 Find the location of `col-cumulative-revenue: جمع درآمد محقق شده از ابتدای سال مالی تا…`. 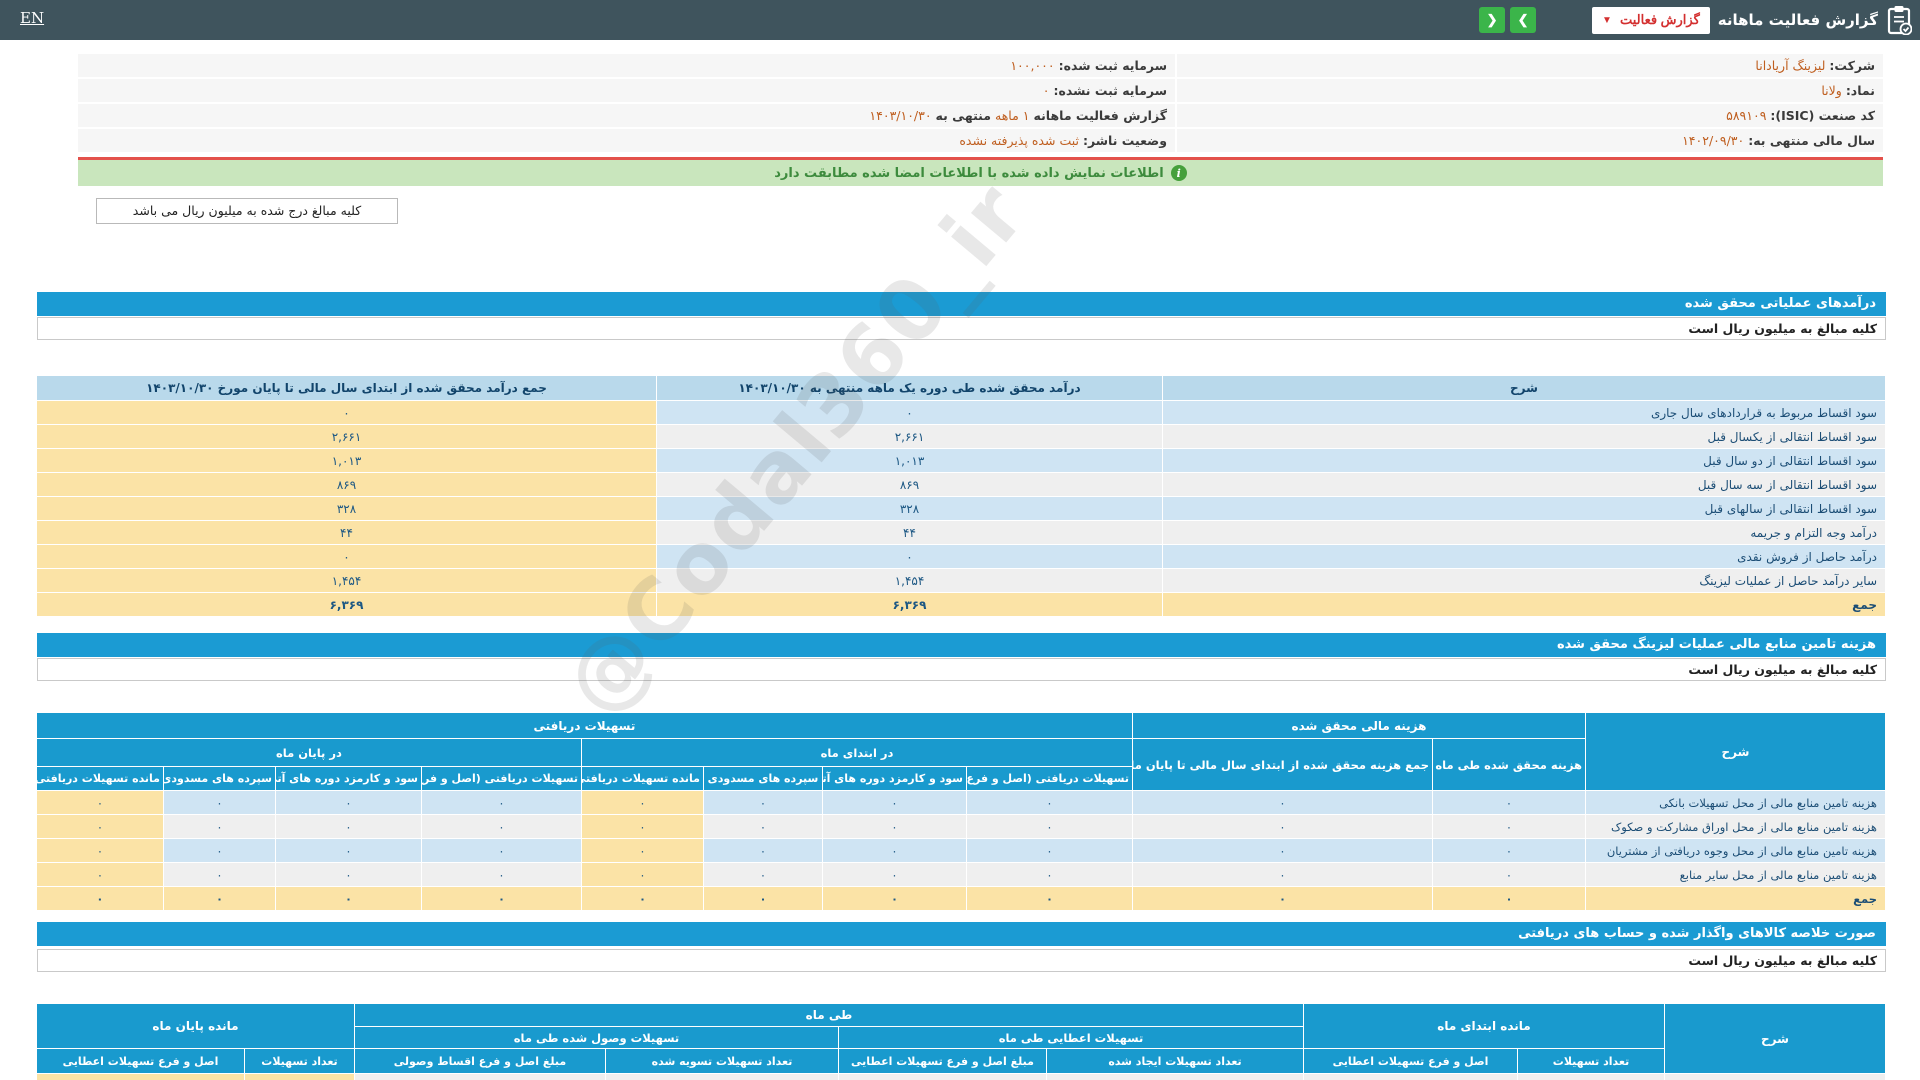

col-cumulative-revenue: جمع درآمد محقق شده از ابتدای سال مالی تا… is located at coordinates (346, 388).